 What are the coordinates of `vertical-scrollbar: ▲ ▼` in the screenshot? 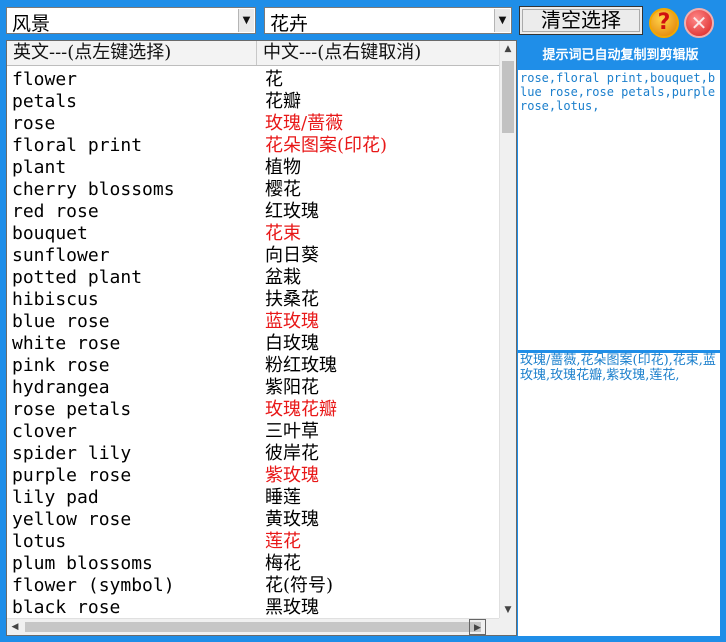 It's located at (507, 330).